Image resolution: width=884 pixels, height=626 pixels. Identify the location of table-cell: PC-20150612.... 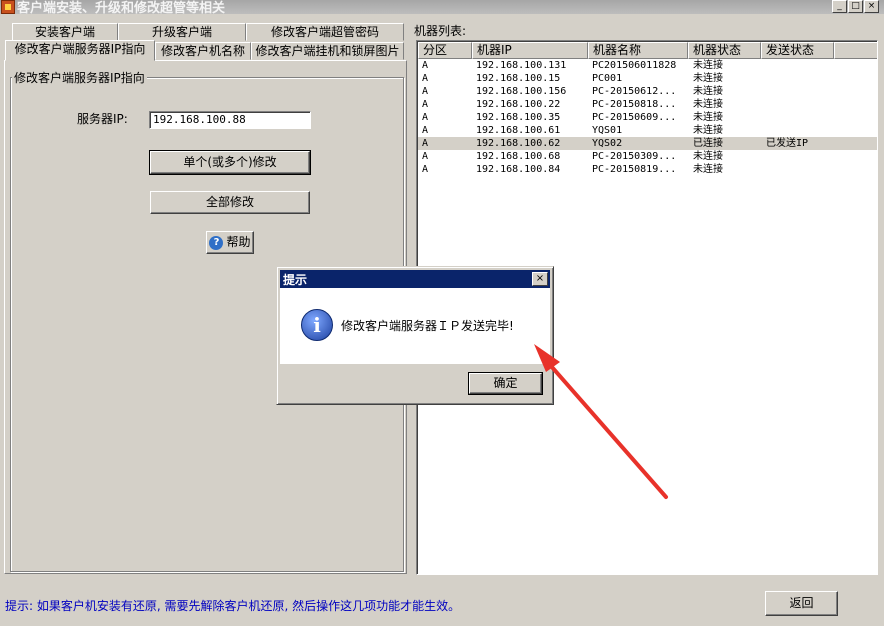
(634, 91).